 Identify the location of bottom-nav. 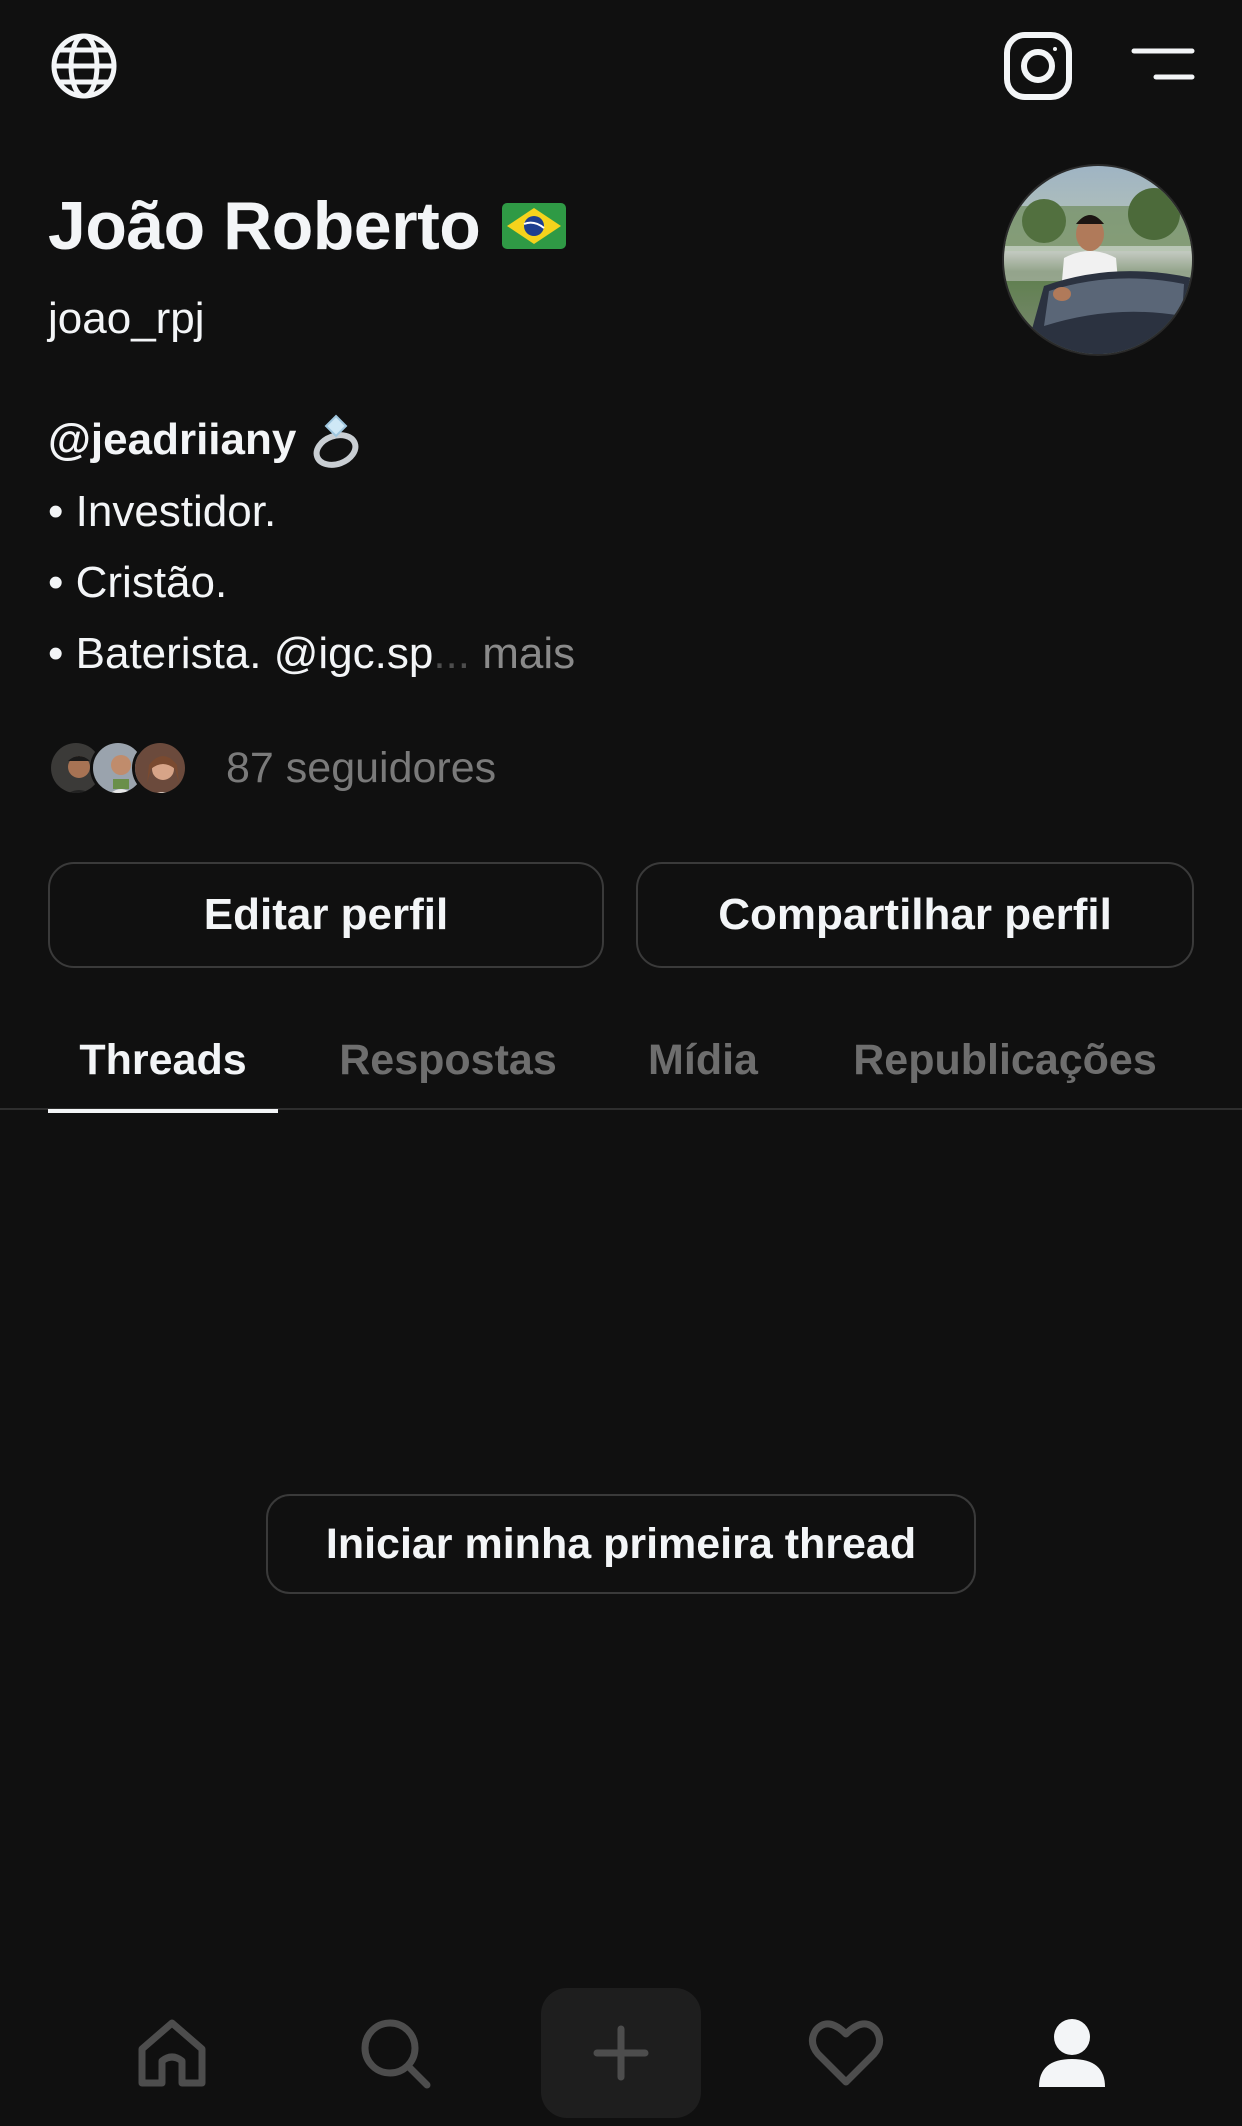
(621, 2053).